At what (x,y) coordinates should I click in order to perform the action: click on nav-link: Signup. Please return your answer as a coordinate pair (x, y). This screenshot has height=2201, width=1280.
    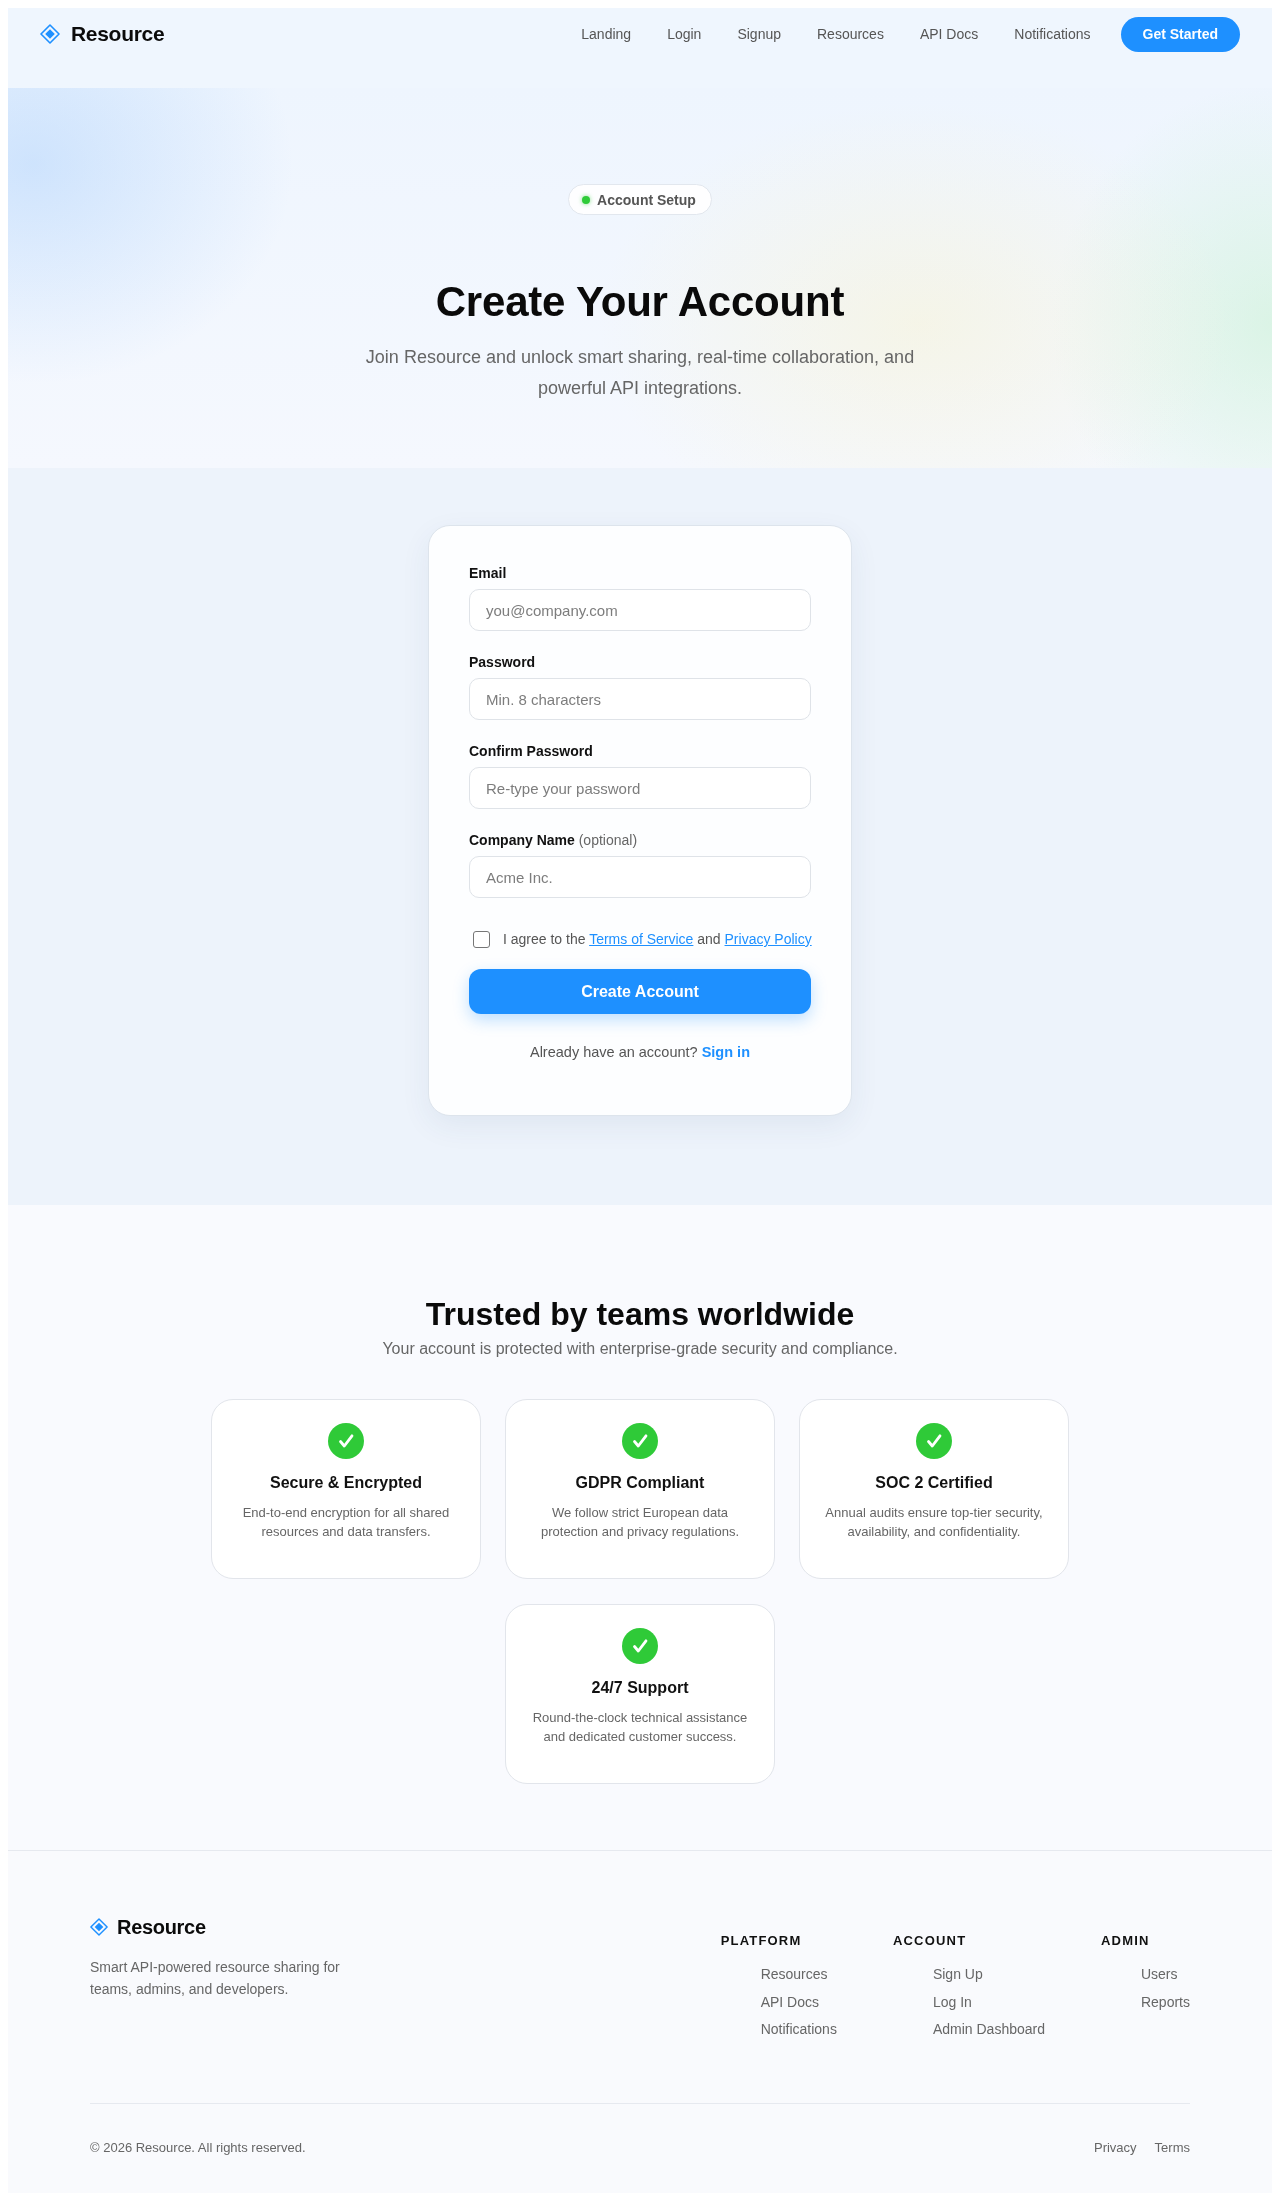
    Looking at the image, I should click on (759, 34).